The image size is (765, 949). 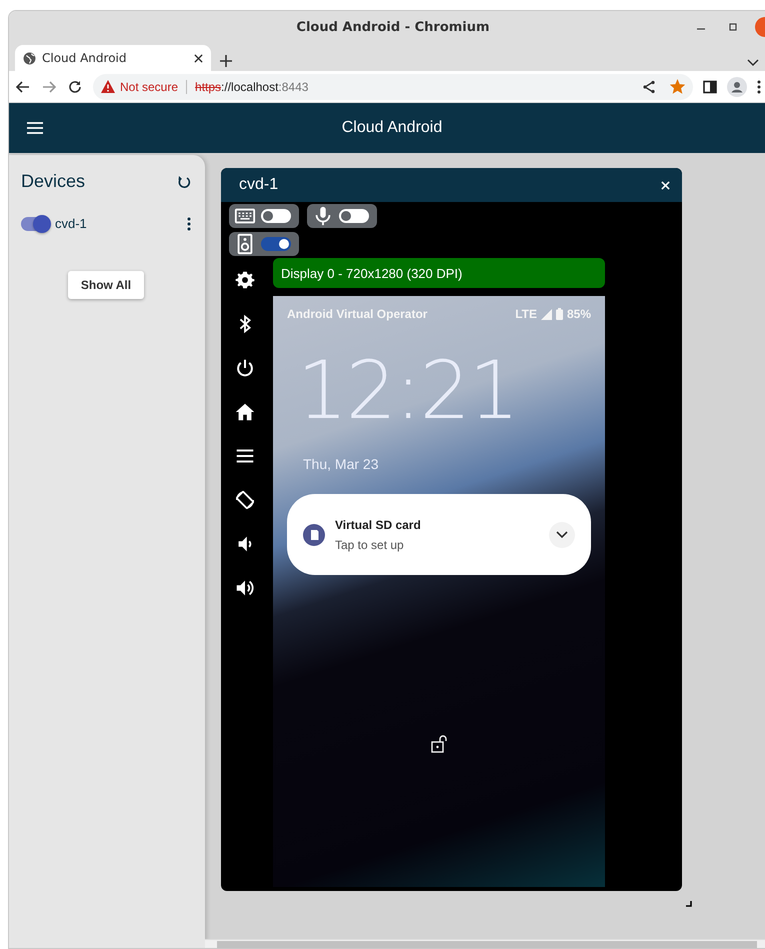 I want to click on reload-button, so click(x=75, y=86).